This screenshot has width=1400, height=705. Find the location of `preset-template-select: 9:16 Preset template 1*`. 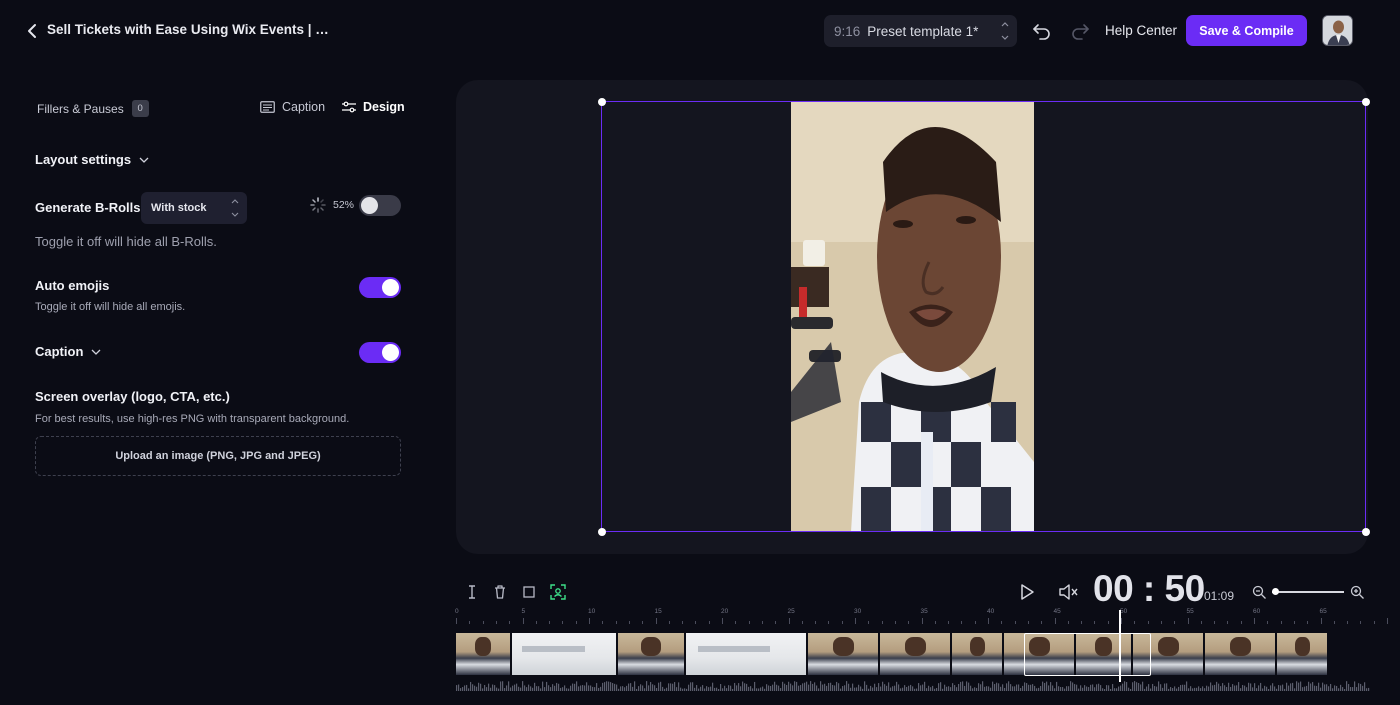

preset-template-select: 9:16 Preset template 1* is located at coordinates (920, 31).